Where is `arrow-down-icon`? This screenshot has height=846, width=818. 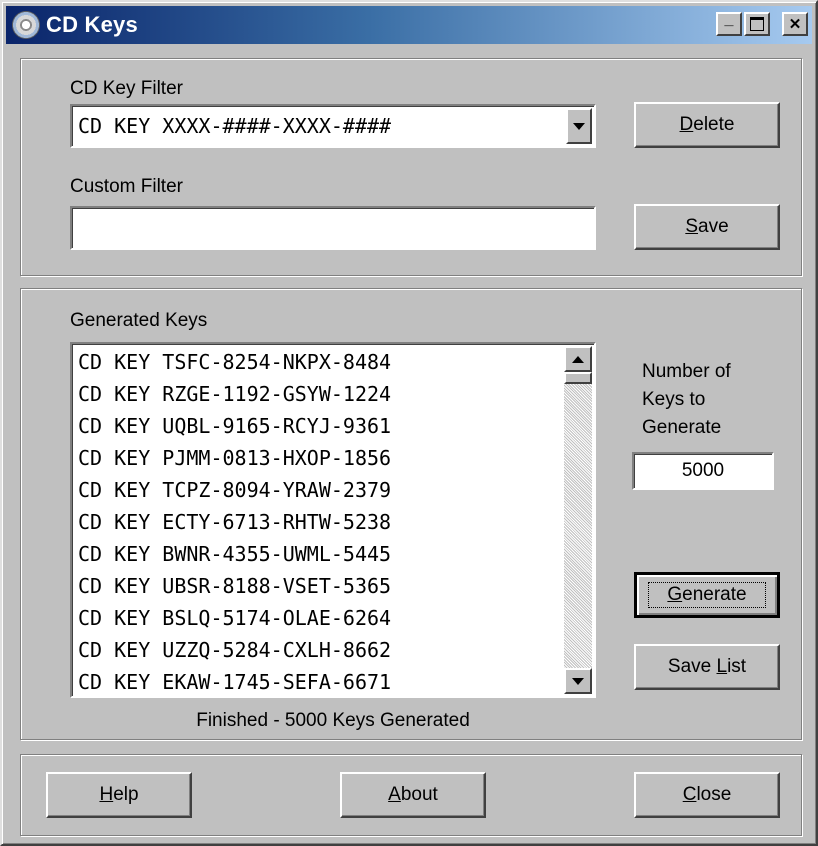 arrow-down-icon is located at coordinates (578, 681).